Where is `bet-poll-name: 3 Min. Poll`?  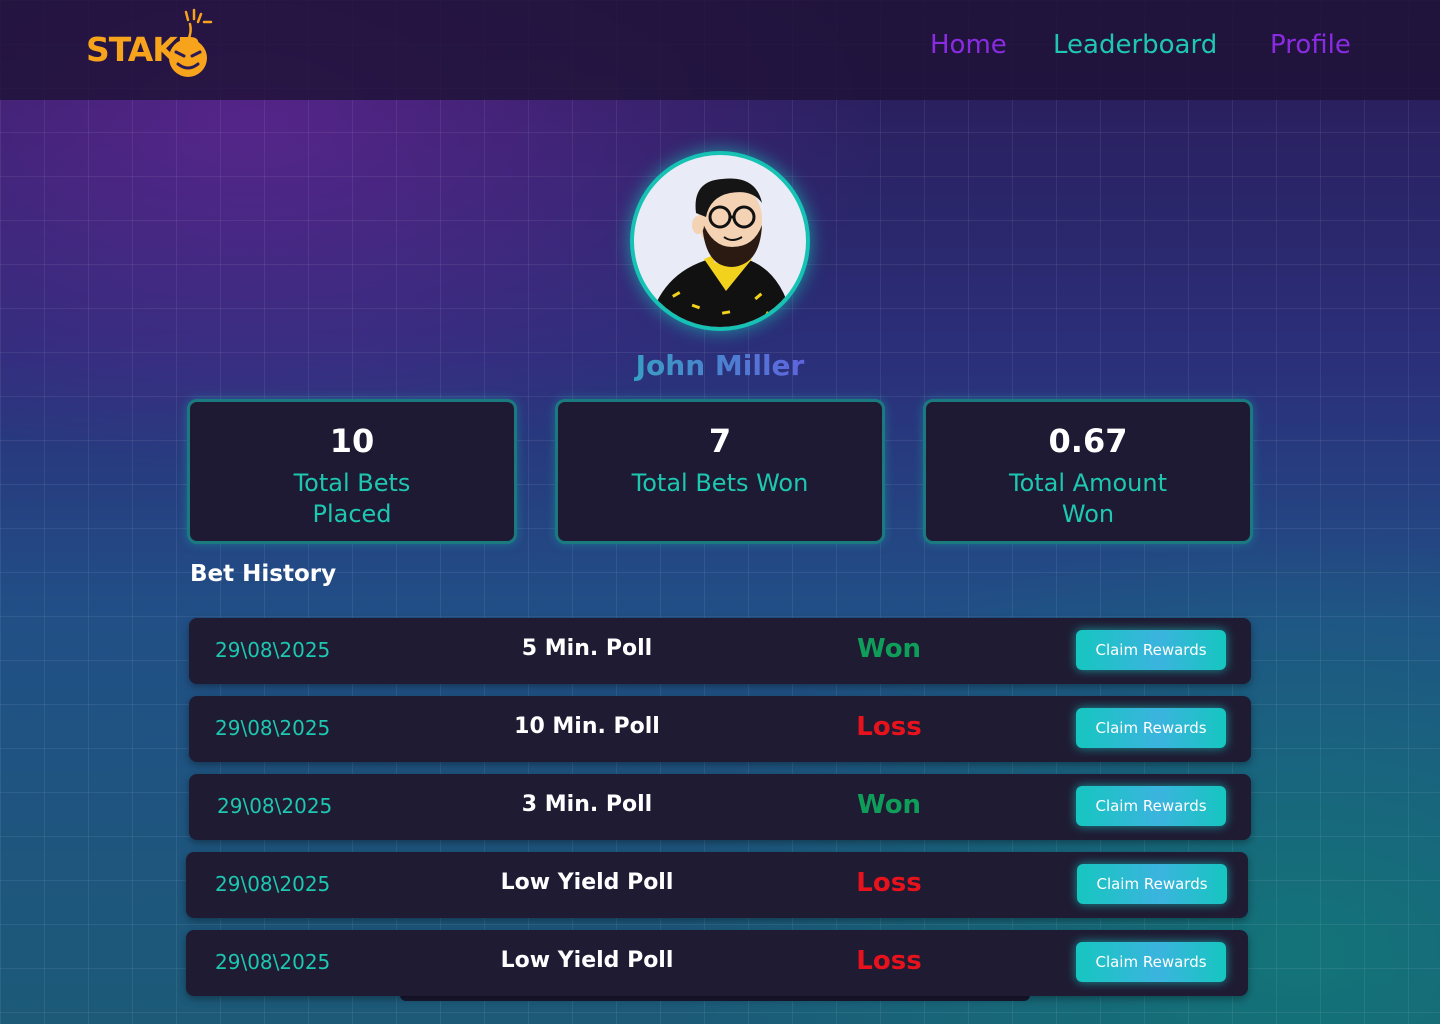
bet-poll-name: 3 Min. Poll is located at coordinates (587, 804).